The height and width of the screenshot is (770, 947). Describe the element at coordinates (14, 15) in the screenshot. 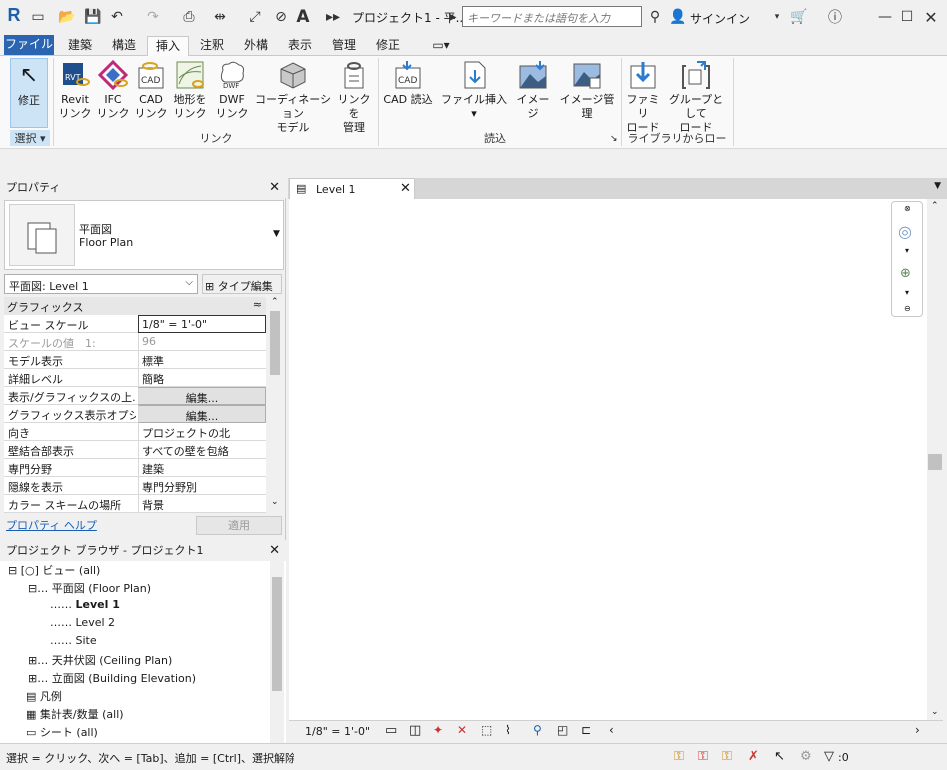

I see `revit-logo: R` at that location.